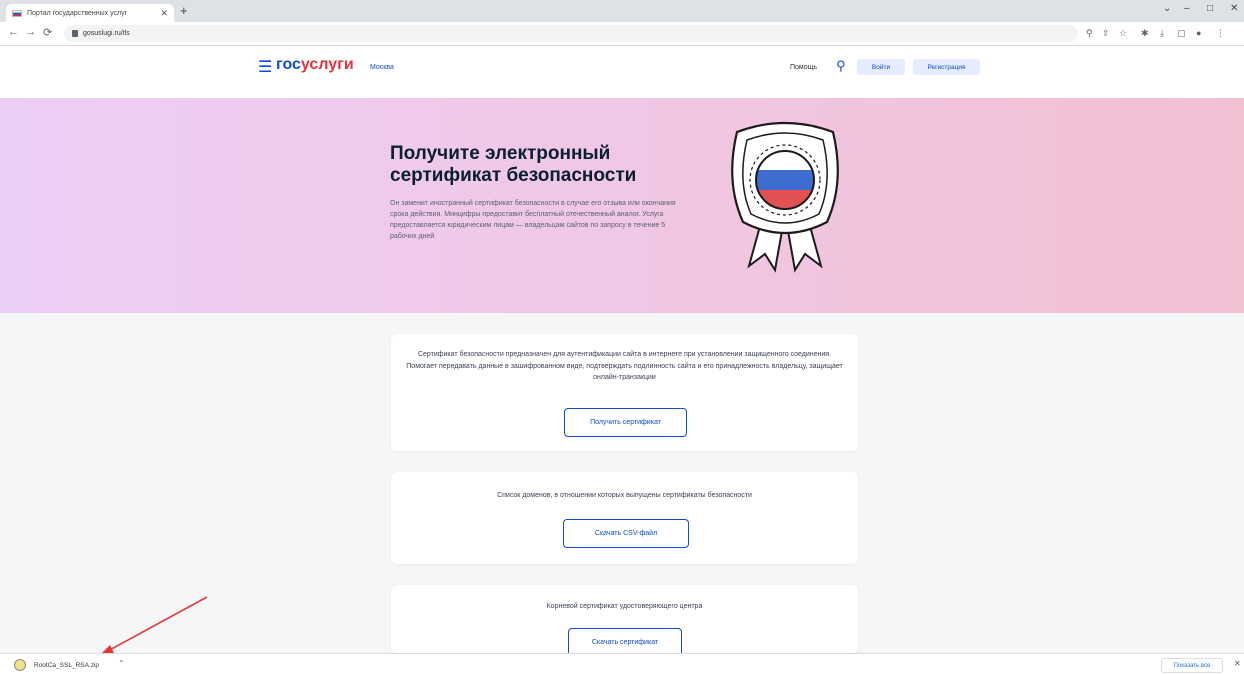  I want to click on shelf-close-icon: ✕, so click(1237, 663).